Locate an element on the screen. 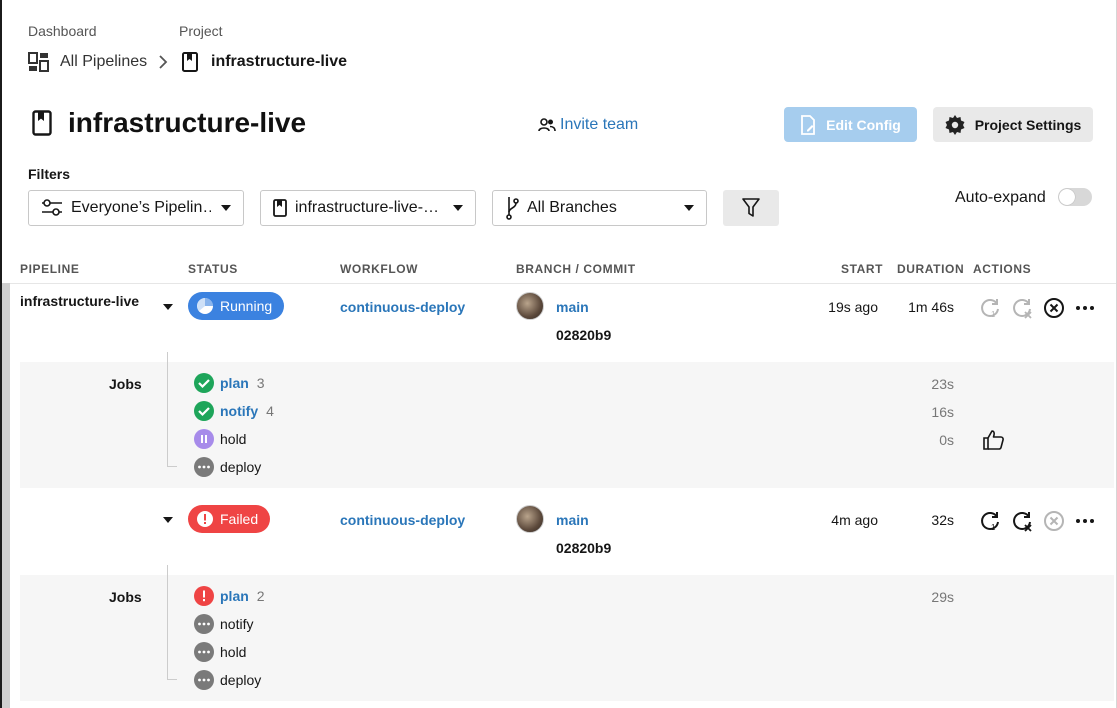  start-time: 4m ago is located at coordinates (854, 520).